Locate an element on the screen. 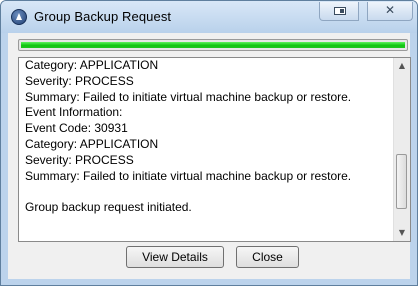  progress-bar is located at coordinates (213, 45).